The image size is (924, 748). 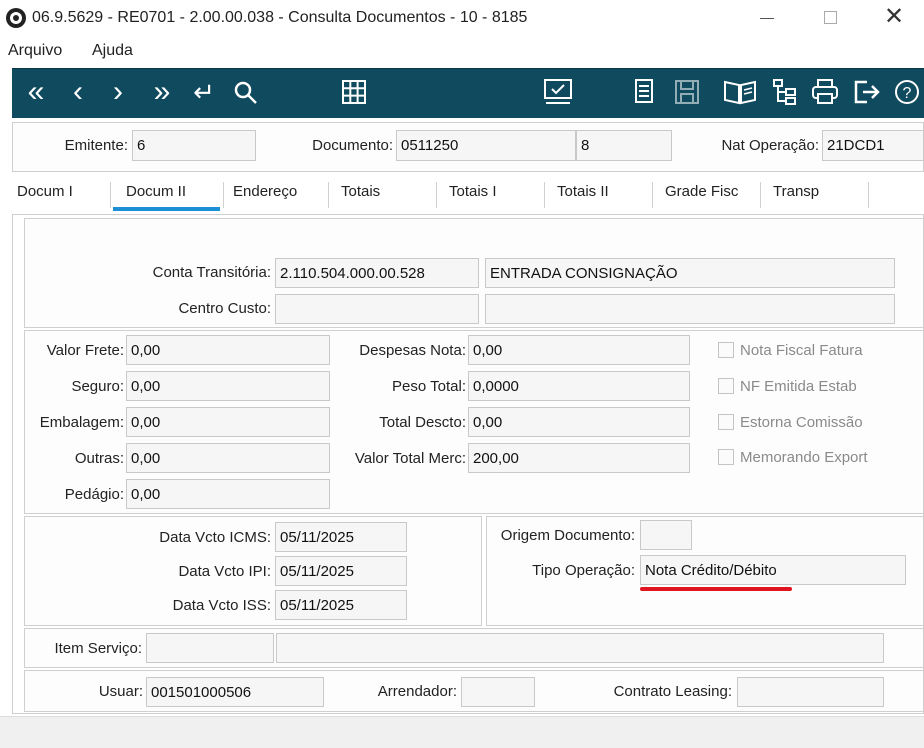 I want to click on tab-docum-i: Docum I, so click(x=45, y=191).